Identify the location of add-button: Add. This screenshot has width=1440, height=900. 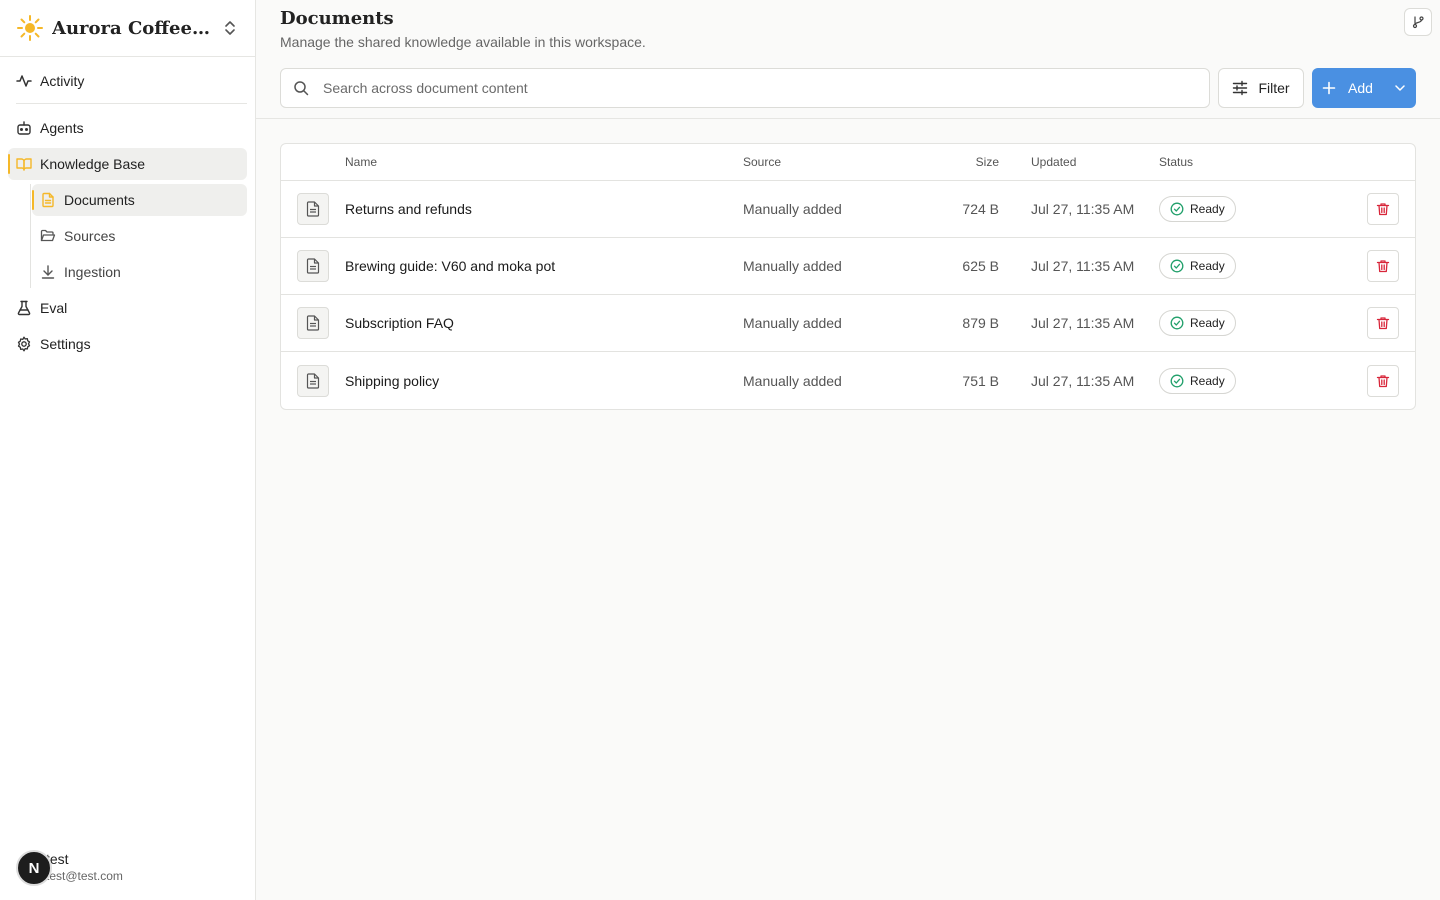
(1364, 88).